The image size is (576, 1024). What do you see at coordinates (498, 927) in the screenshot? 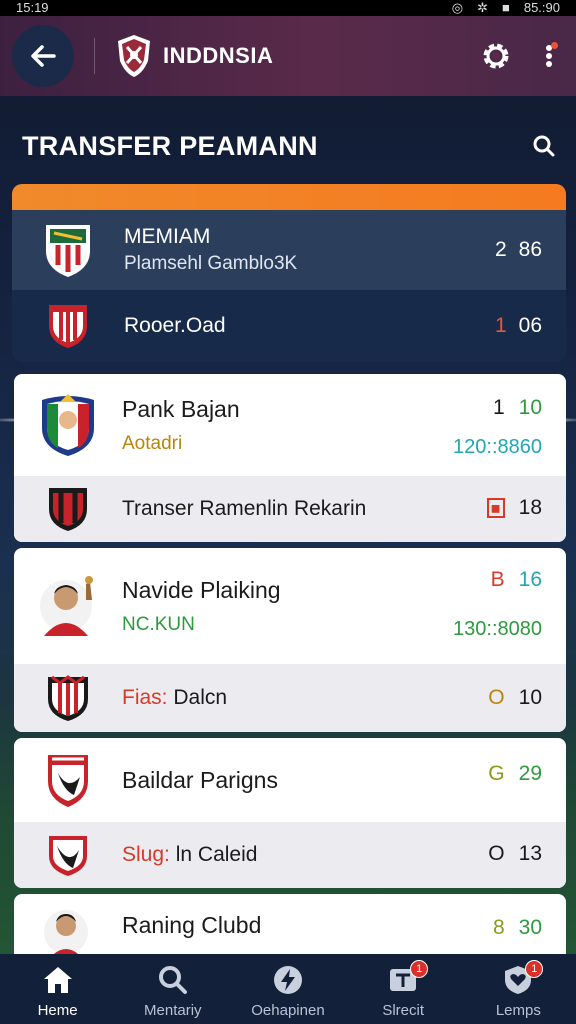
I see `score-left: 8` at bounding box center [498, 927].